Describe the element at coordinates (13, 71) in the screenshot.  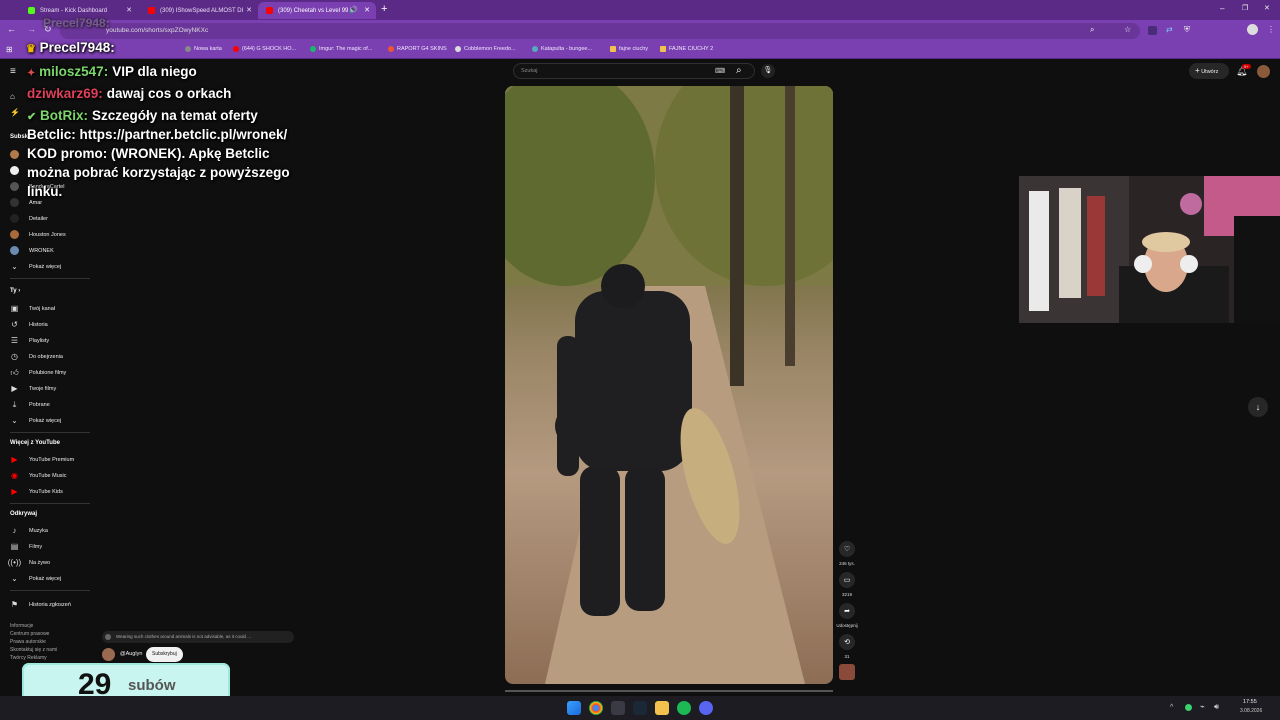
I see `hamburger-menu-icon: ≡` at that location.